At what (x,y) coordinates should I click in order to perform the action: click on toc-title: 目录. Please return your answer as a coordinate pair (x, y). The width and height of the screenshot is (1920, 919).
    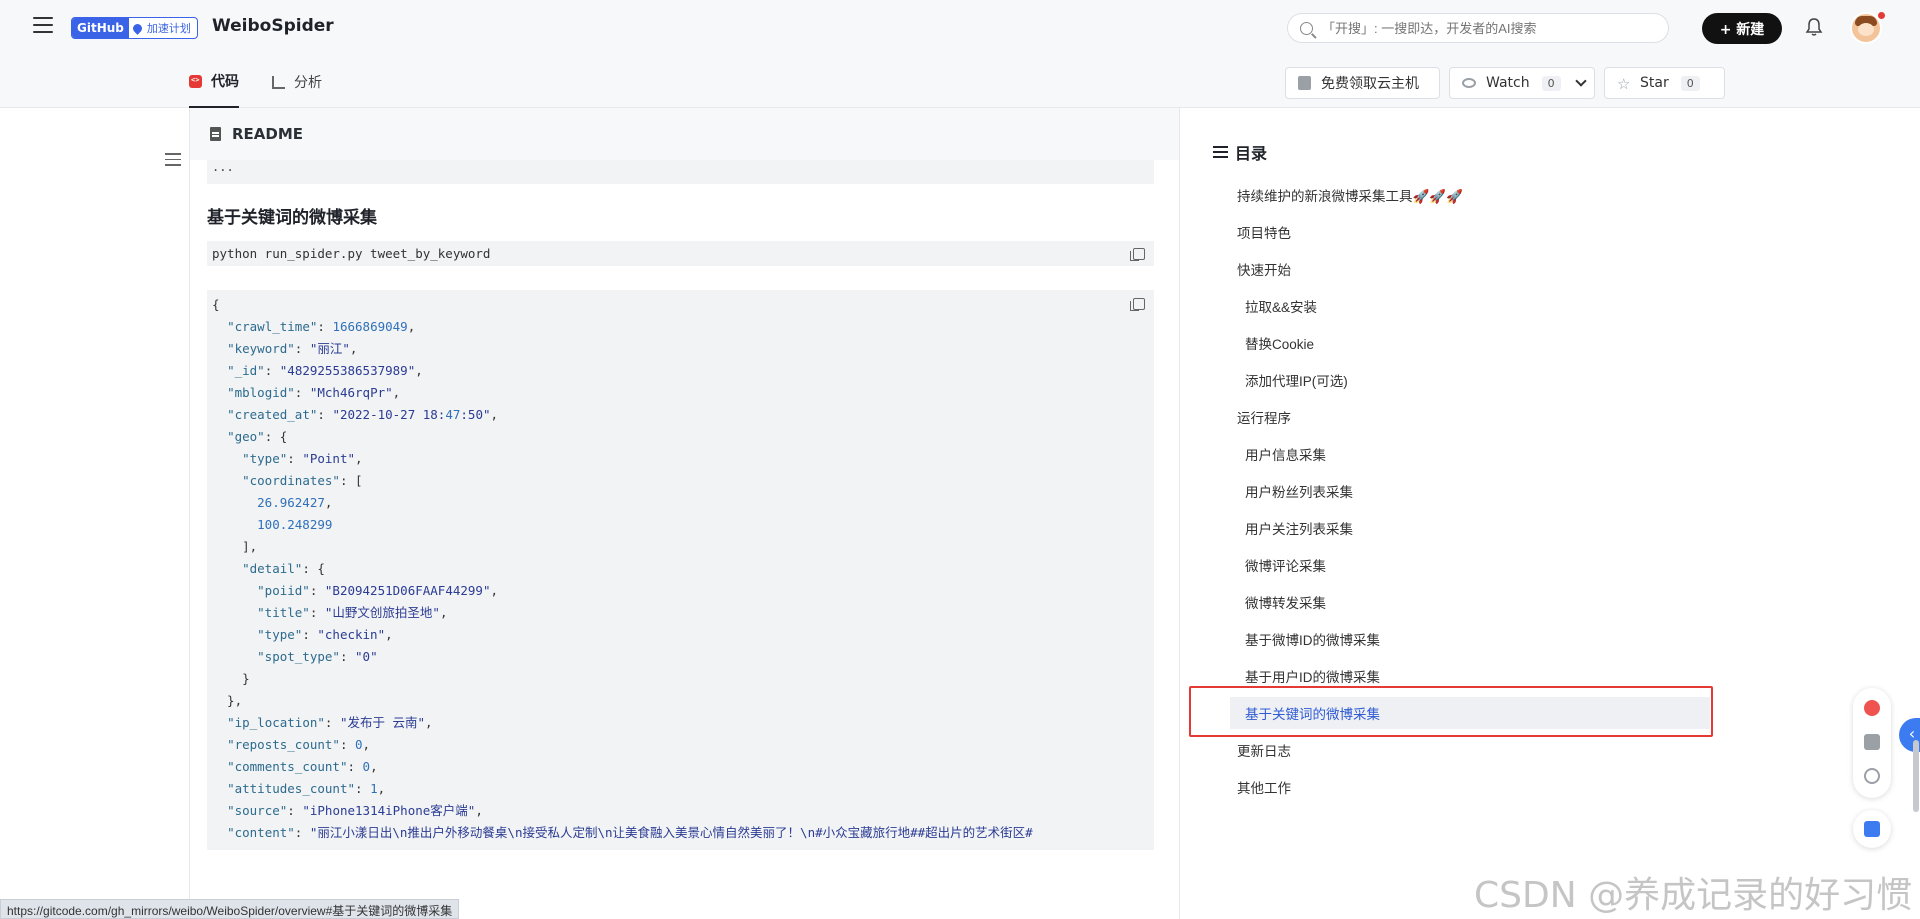
    Looking at the image, I should click on (1240, 152).